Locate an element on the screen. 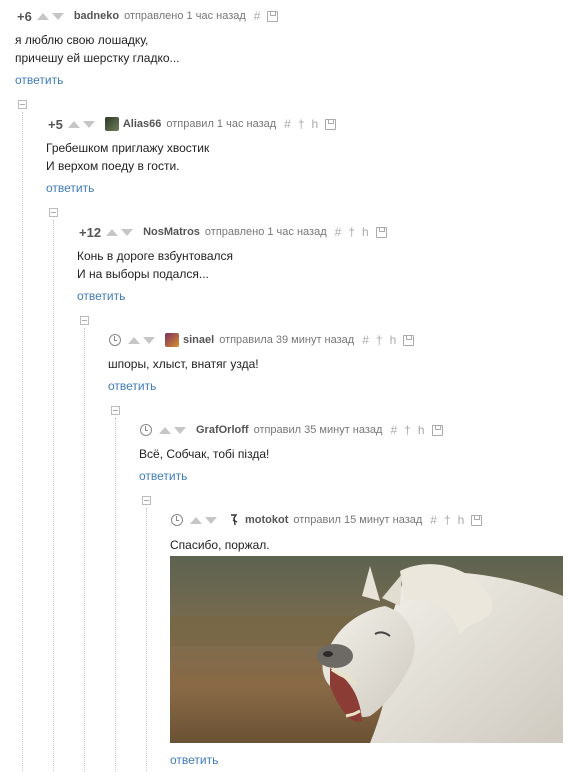  comment-meta: +5 Alias66 отправил 1 час назад # † h is located at coordinates (192, 124).